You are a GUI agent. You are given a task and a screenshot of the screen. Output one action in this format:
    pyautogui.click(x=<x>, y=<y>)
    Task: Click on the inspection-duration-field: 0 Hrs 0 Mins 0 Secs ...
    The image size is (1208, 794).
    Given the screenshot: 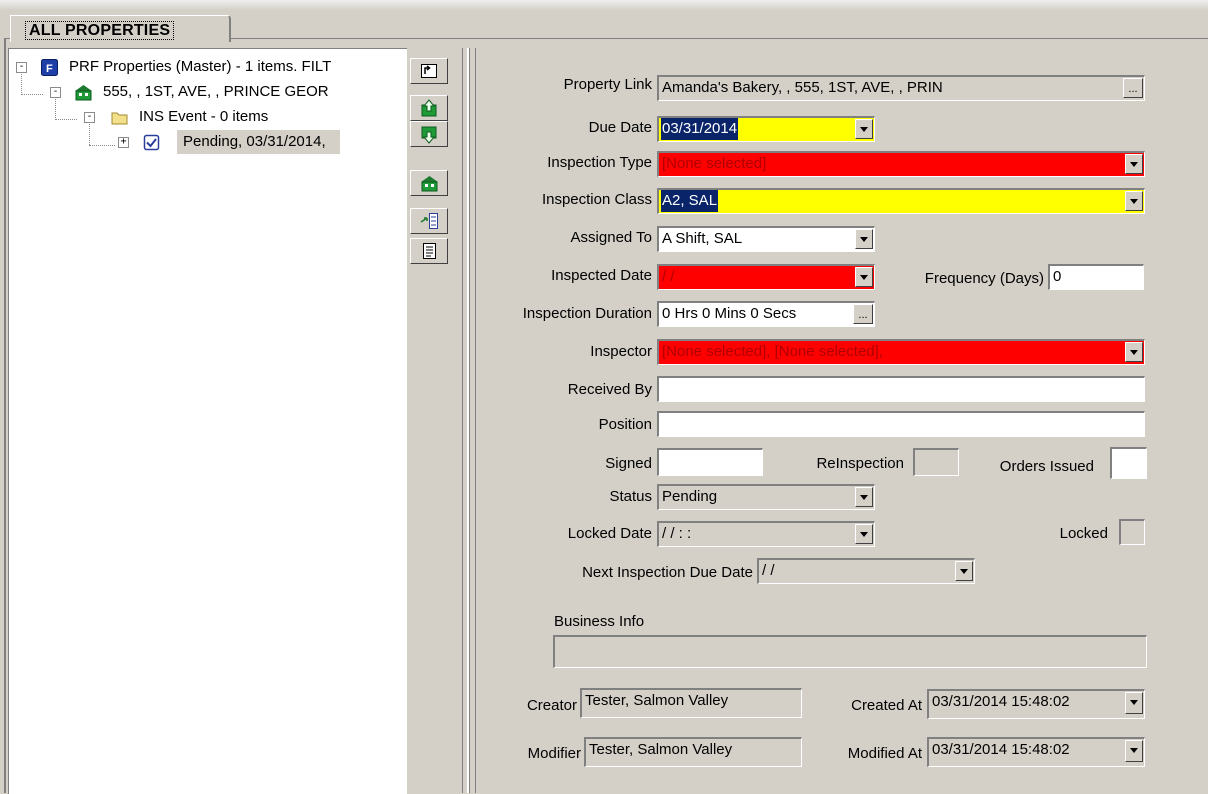 What is the action you would take?
    pyautogui.click(x=766, y=314)
    